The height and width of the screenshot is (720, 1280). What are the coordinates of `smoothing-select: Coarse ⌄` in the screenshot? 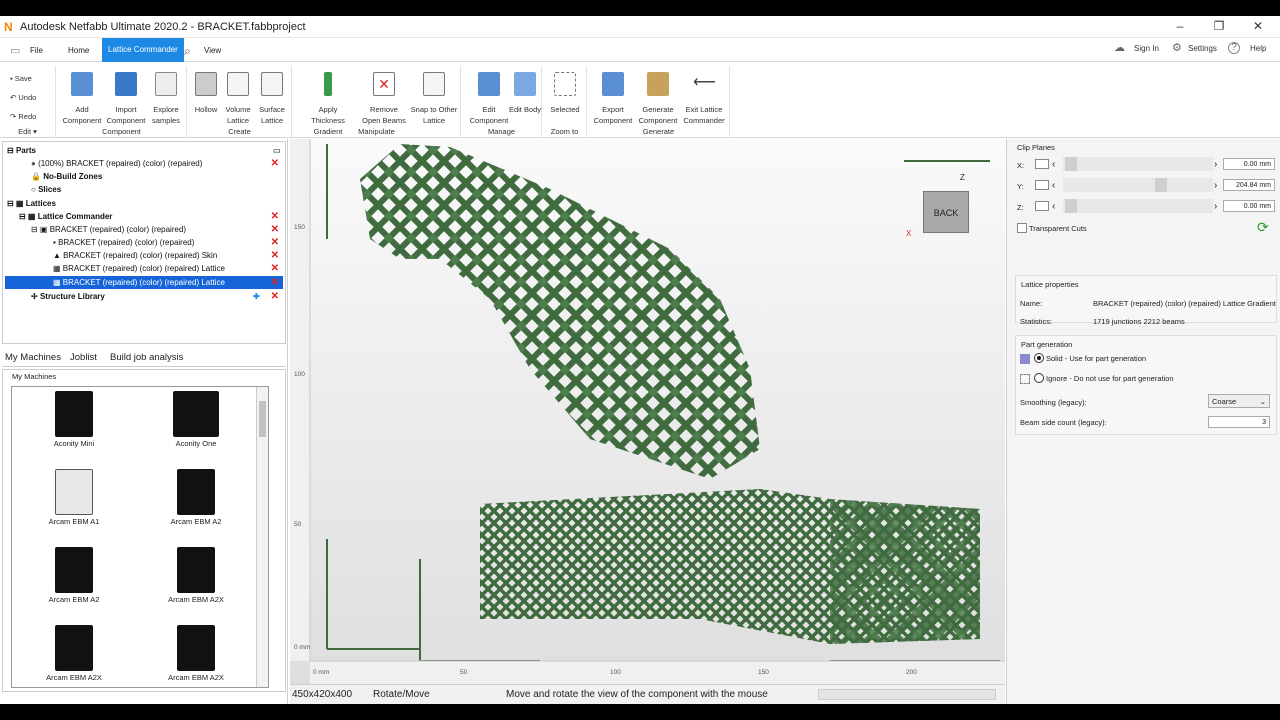 It's located at (1239, 401).